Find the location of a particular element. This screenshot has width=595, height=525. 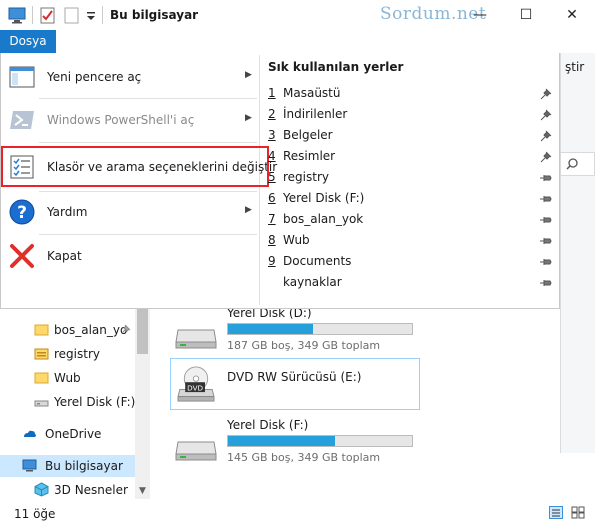

drive-info: 187 GB boş, 349 GB toplam is located at coordinates (304, 345).